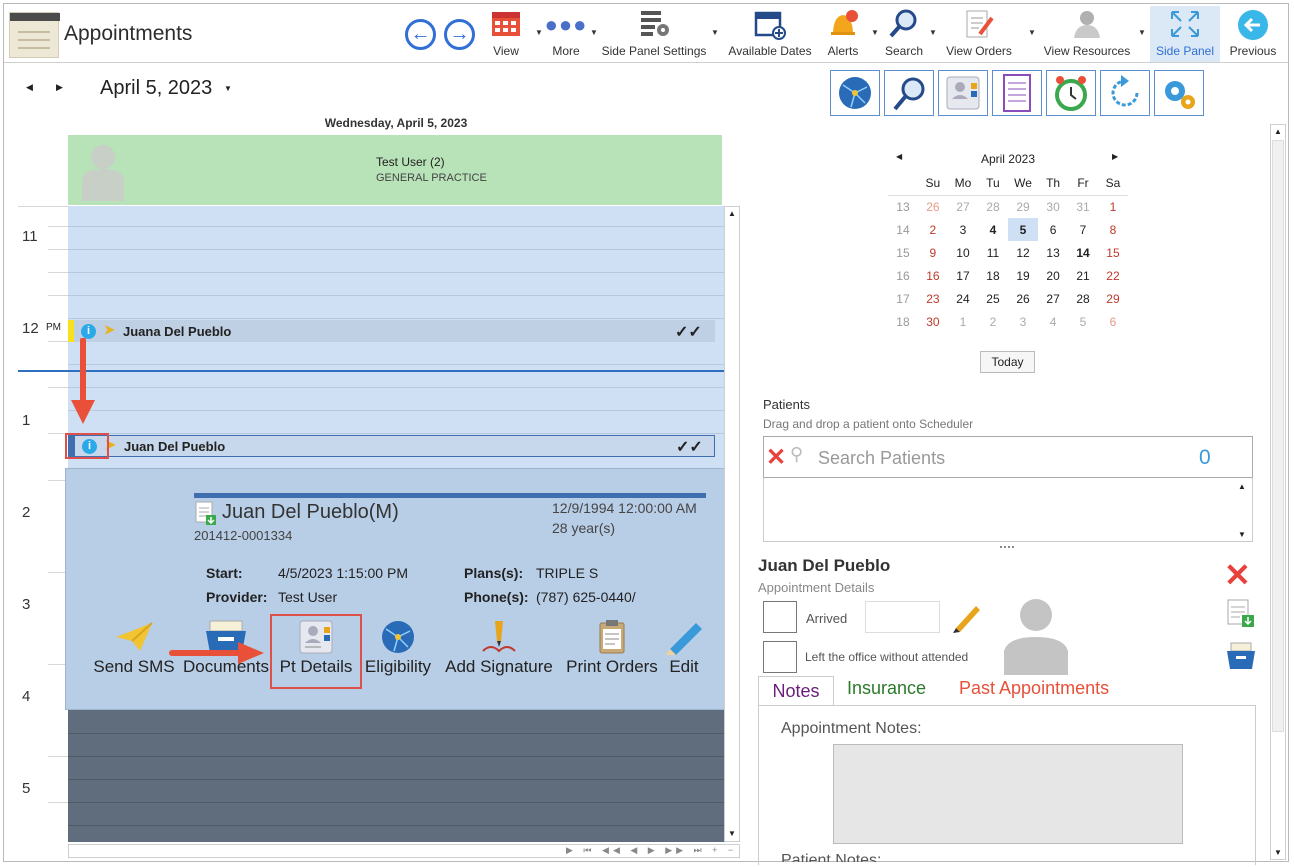  I want to click on toolbar-view-resources-button: View Resources, so click(1087, 34).